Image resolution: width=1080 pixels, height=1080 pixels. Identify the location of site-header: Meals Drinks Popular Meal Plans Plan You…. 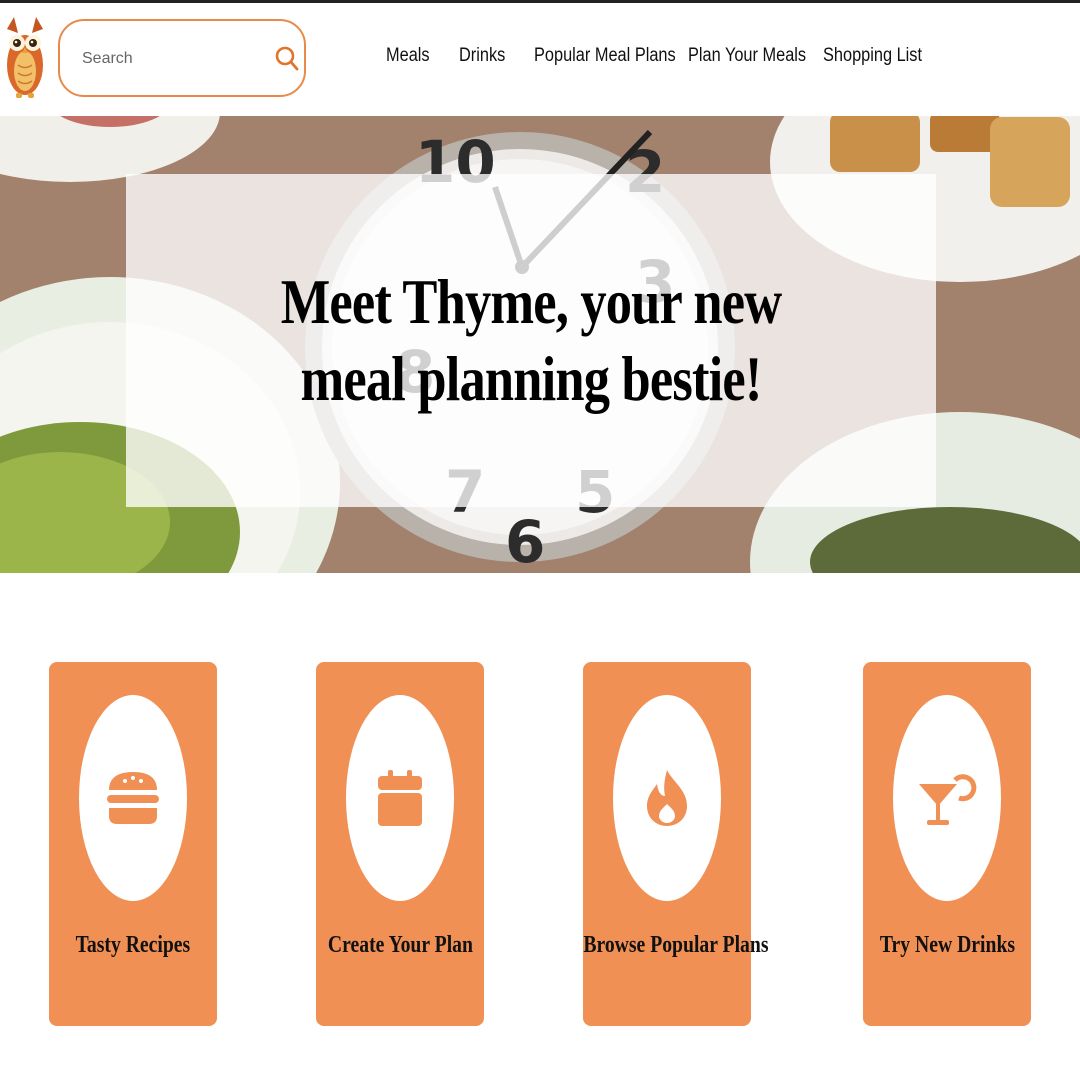
(540, 59).